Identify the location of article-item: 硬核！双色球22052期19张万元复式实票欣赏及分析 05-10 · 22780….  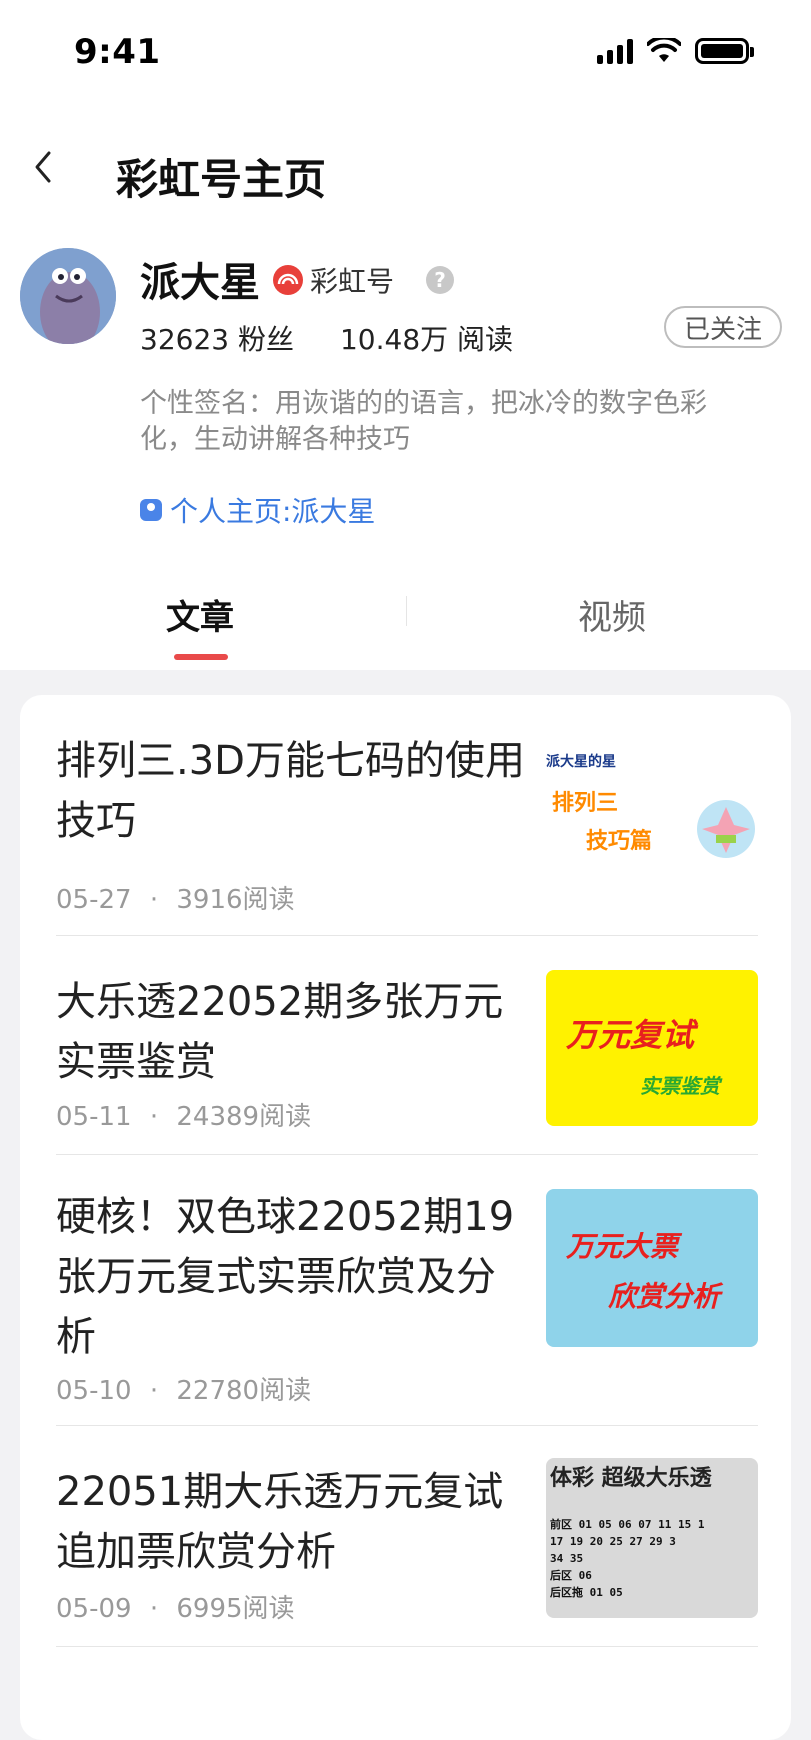
(405, 1290).